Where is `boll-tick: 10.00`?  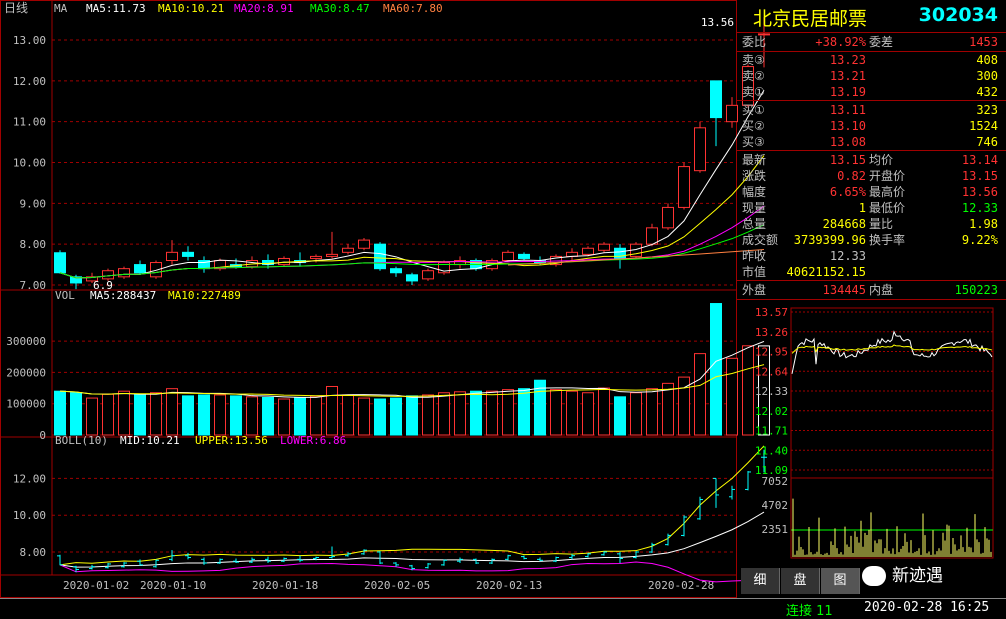
boll-tick: 10.00 is located at coordinates (29, 515).